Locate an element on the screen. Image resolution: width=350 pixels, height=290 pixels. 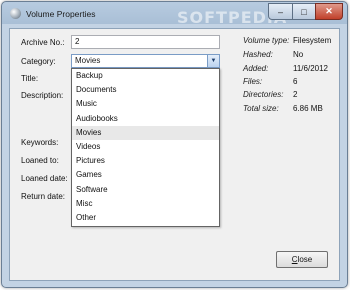
volume-type-value: Filesystem is located at coordinates (312, 40).